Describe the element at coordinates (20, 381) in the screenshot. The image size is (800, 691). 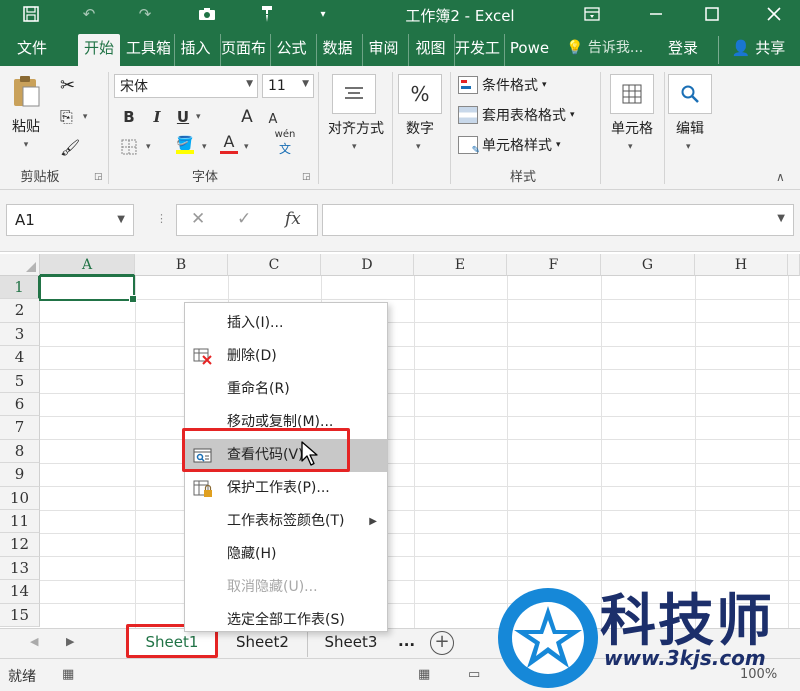
I see `row-header: 5` at that location.